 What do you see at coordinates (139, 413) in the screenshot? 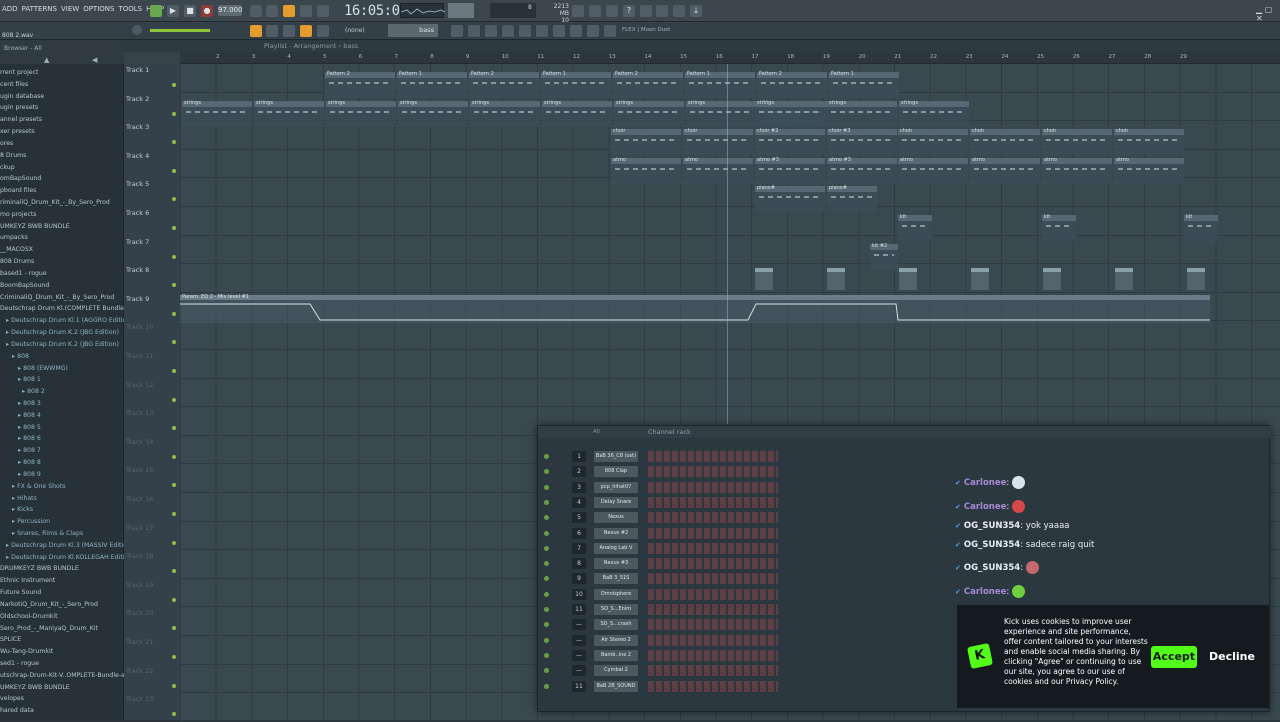
I see `track-label: Track 13` at bounding box center [139, 413].